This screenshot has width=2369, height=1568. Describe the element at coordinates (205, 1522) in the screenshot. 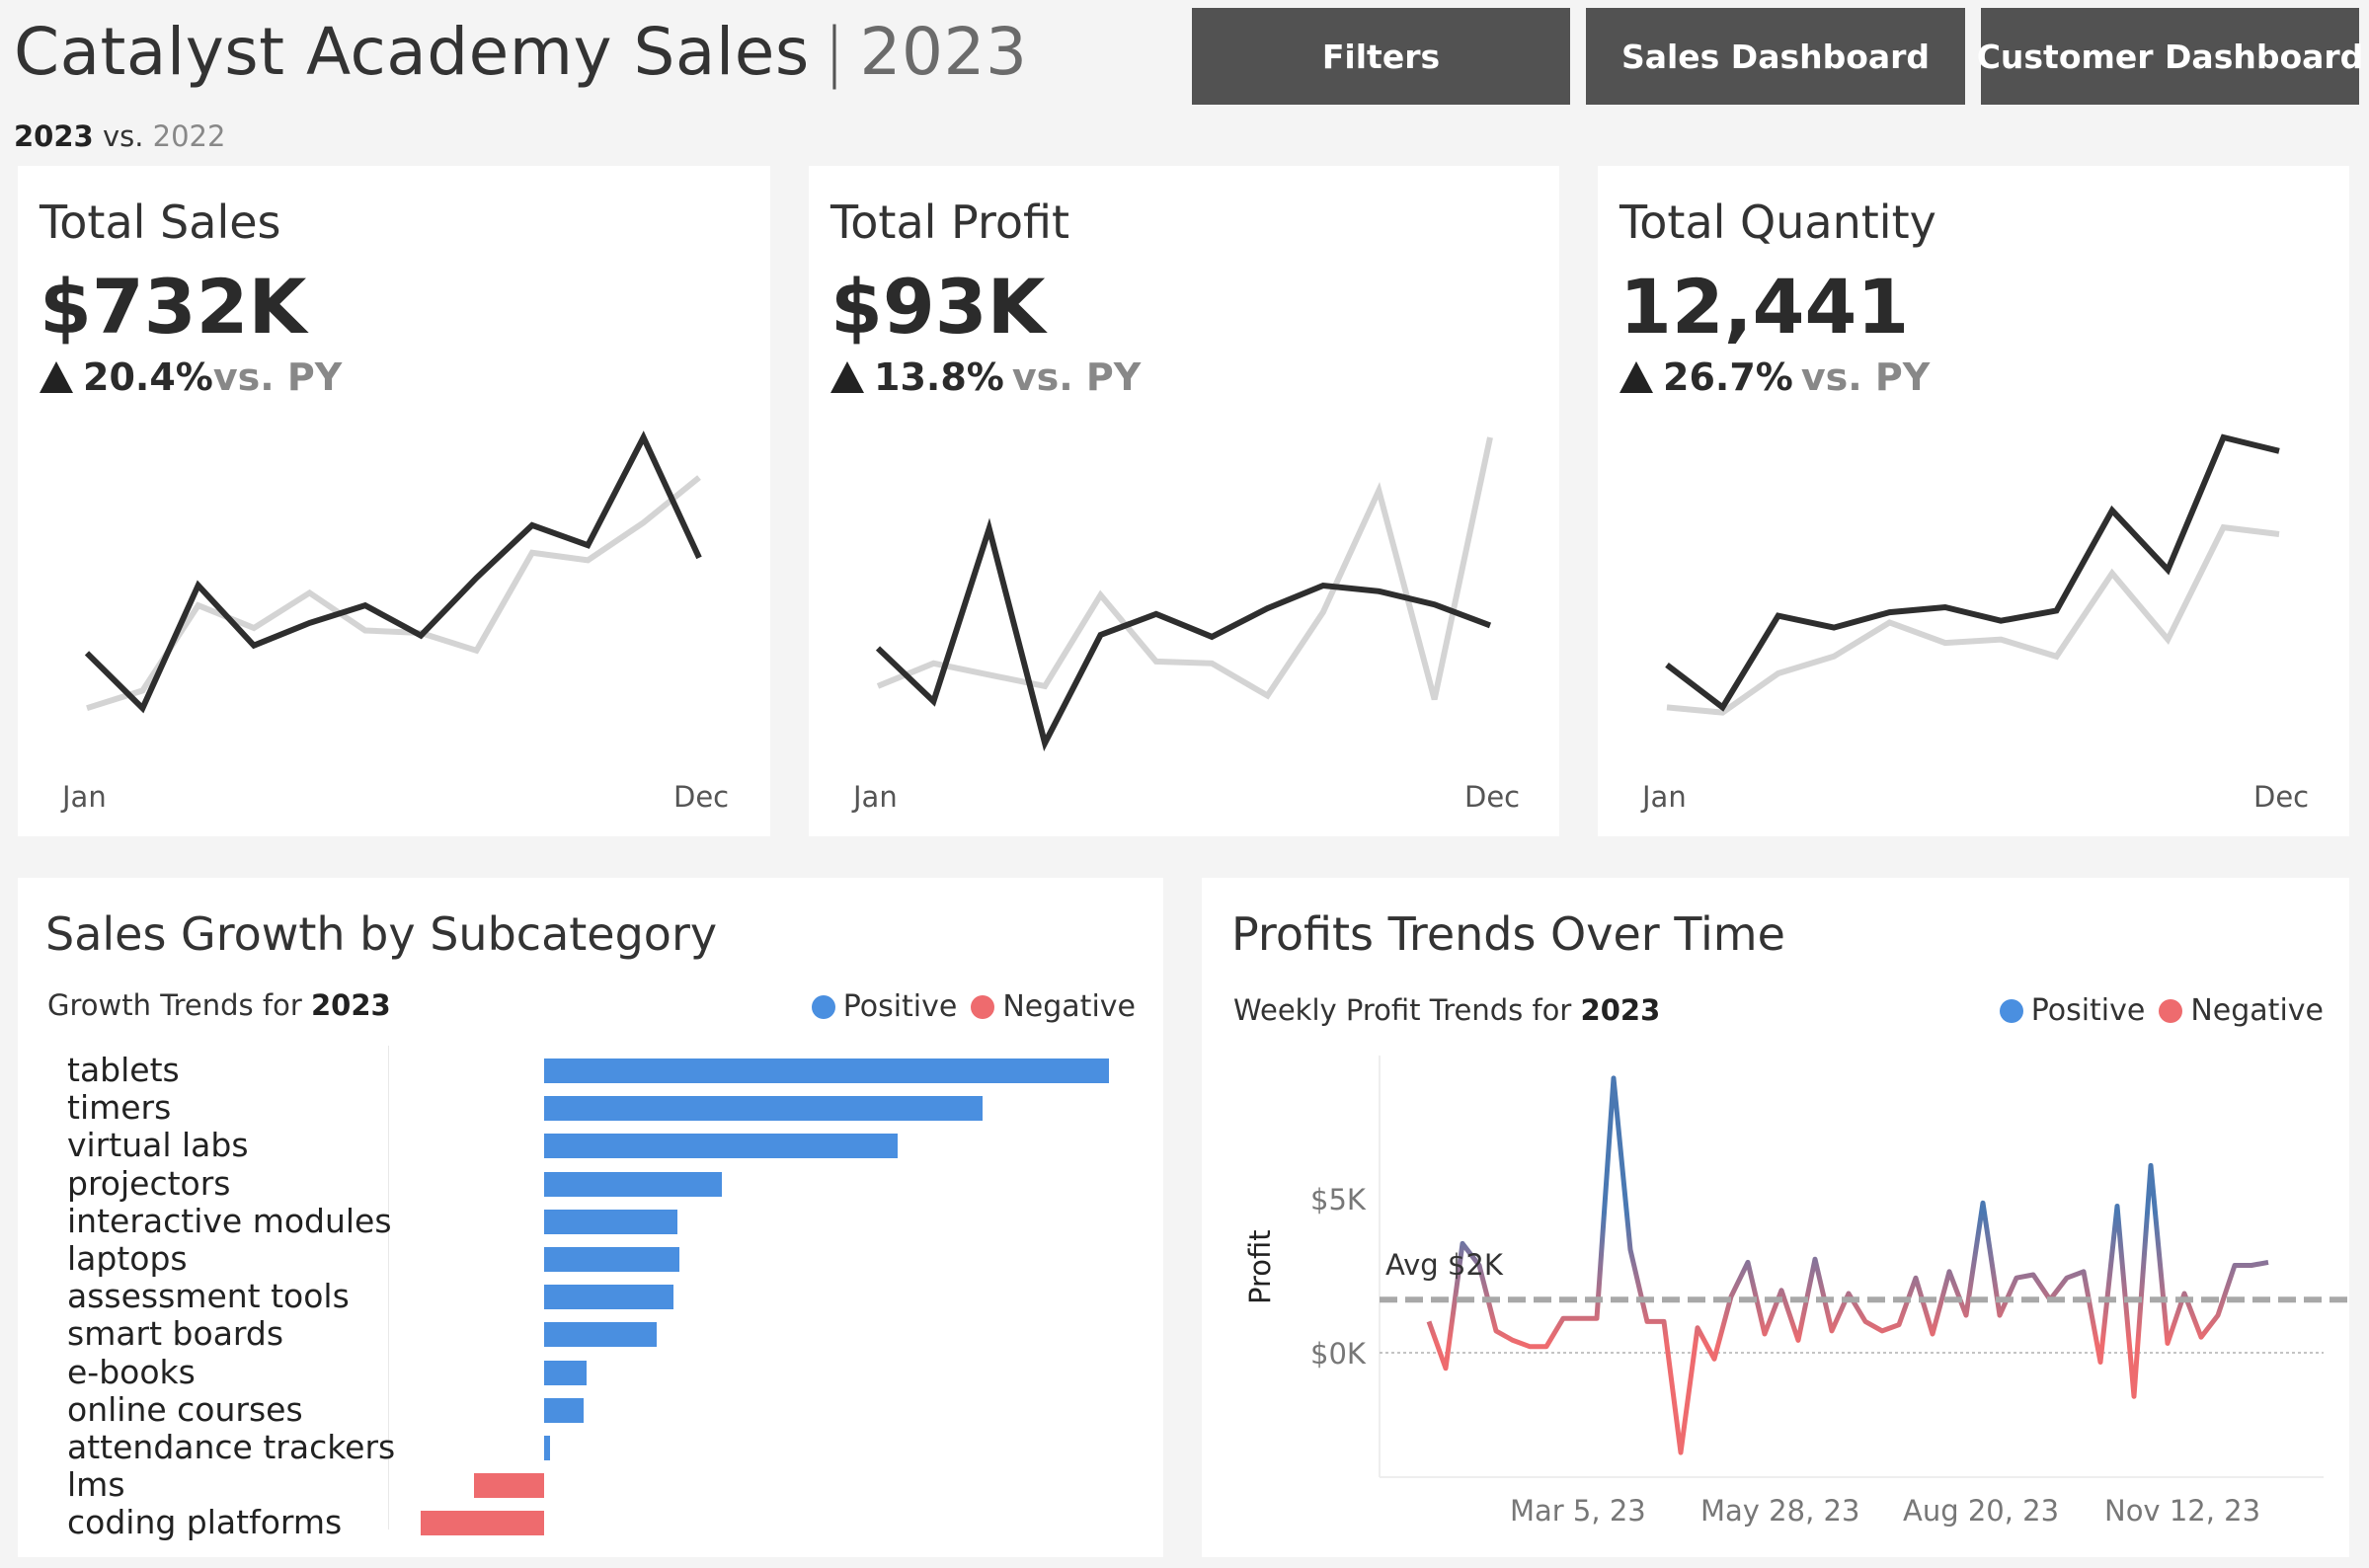

I see `subcategory-label: coding platforms` at that location.